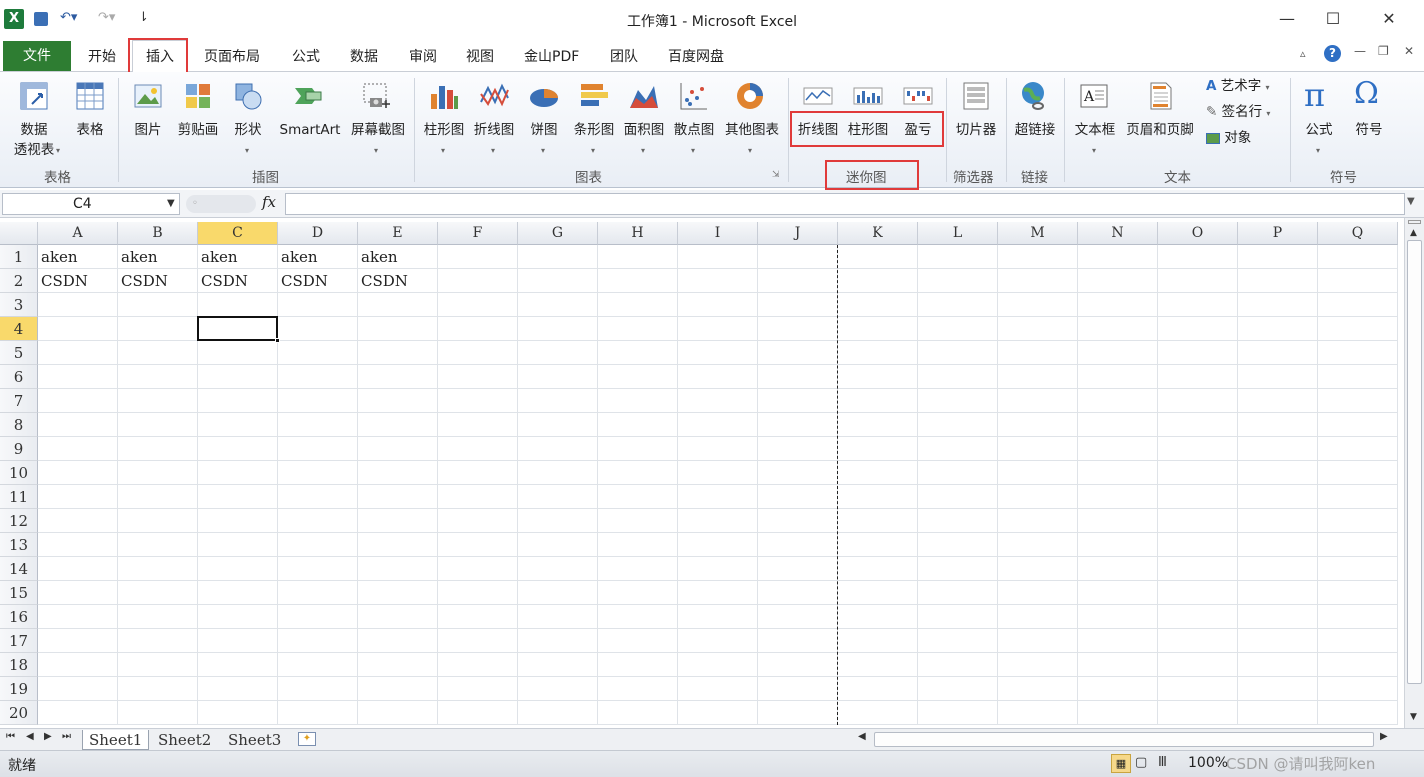  What do you see at coordinates (310, 130) in the screenshot?
I see `smartart-button: SmartArt` at bounding box center [310, 130].